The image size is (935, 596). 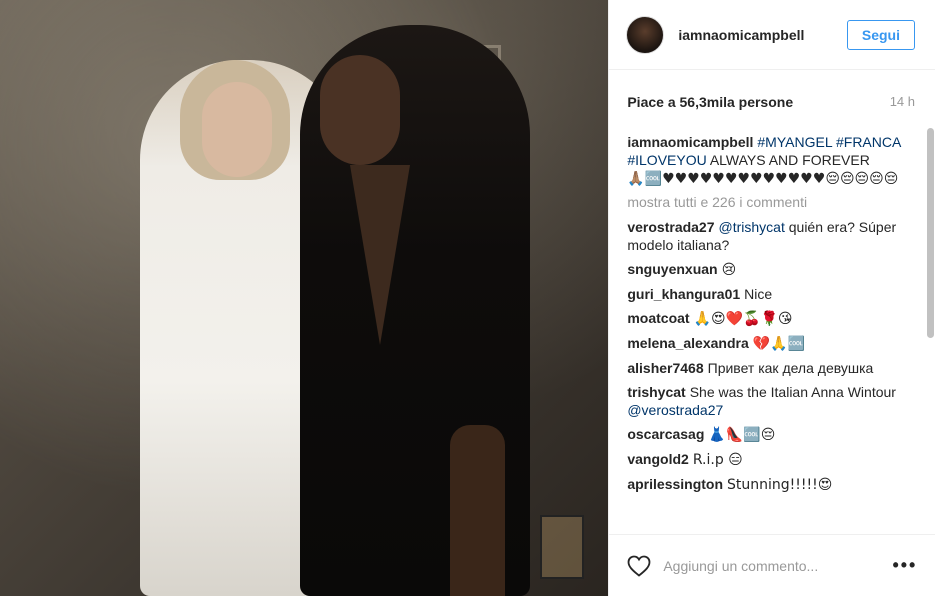 I want to click on comment-username: aprilessington, so click(x=675, y=484).